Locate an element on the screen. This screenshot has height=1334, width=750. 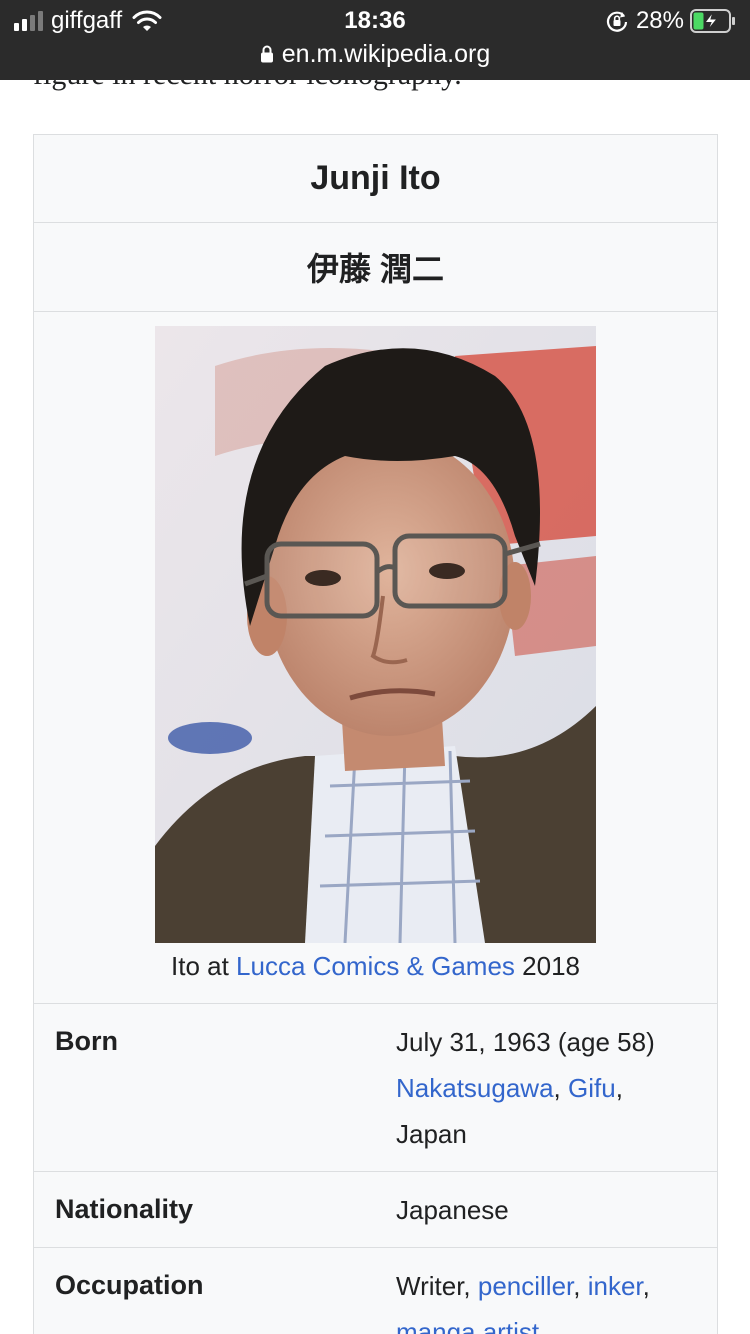
birth-place: Nakatsugawa, Gifu, is located at coordinates (551, 1088).